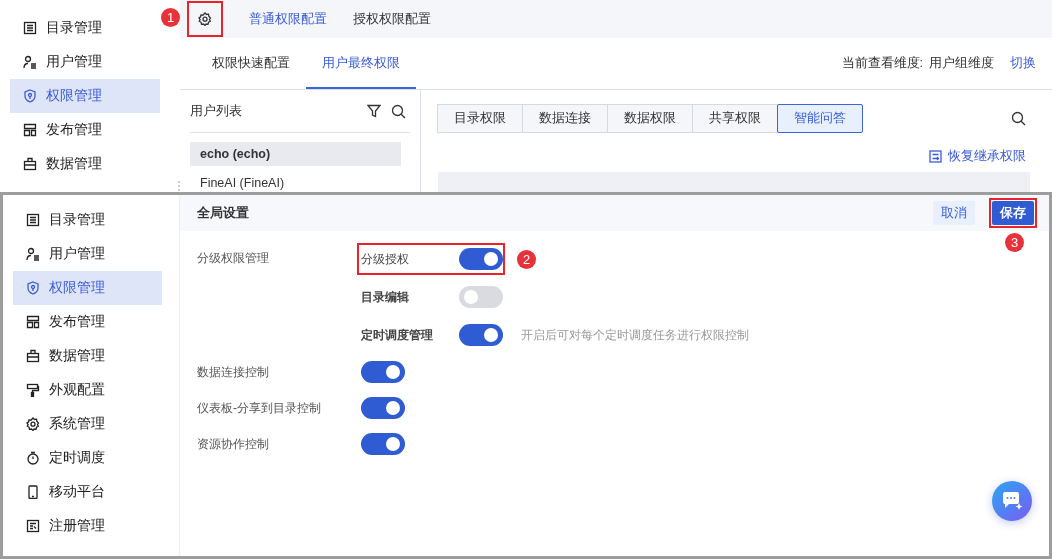  Describe the element at coordinates (87, 424) in the screenshot. I see `sidebar-item: 系统管理` at that location.